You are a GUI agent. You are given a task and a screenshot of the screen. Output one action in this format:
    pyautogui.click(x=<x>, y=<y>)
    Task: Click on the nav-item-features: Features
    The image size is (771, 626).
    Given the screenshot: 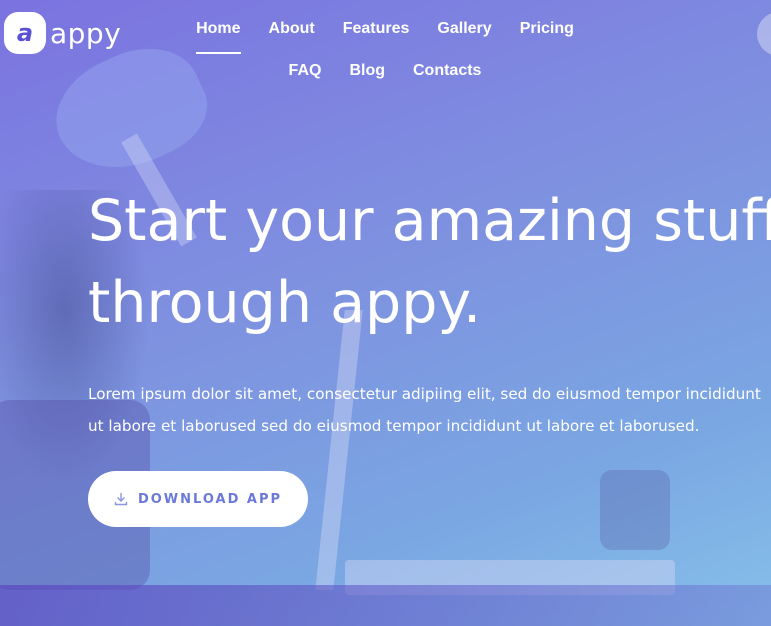 What is the action you would take?
    pyautogui.click(x=376, y=29)
    